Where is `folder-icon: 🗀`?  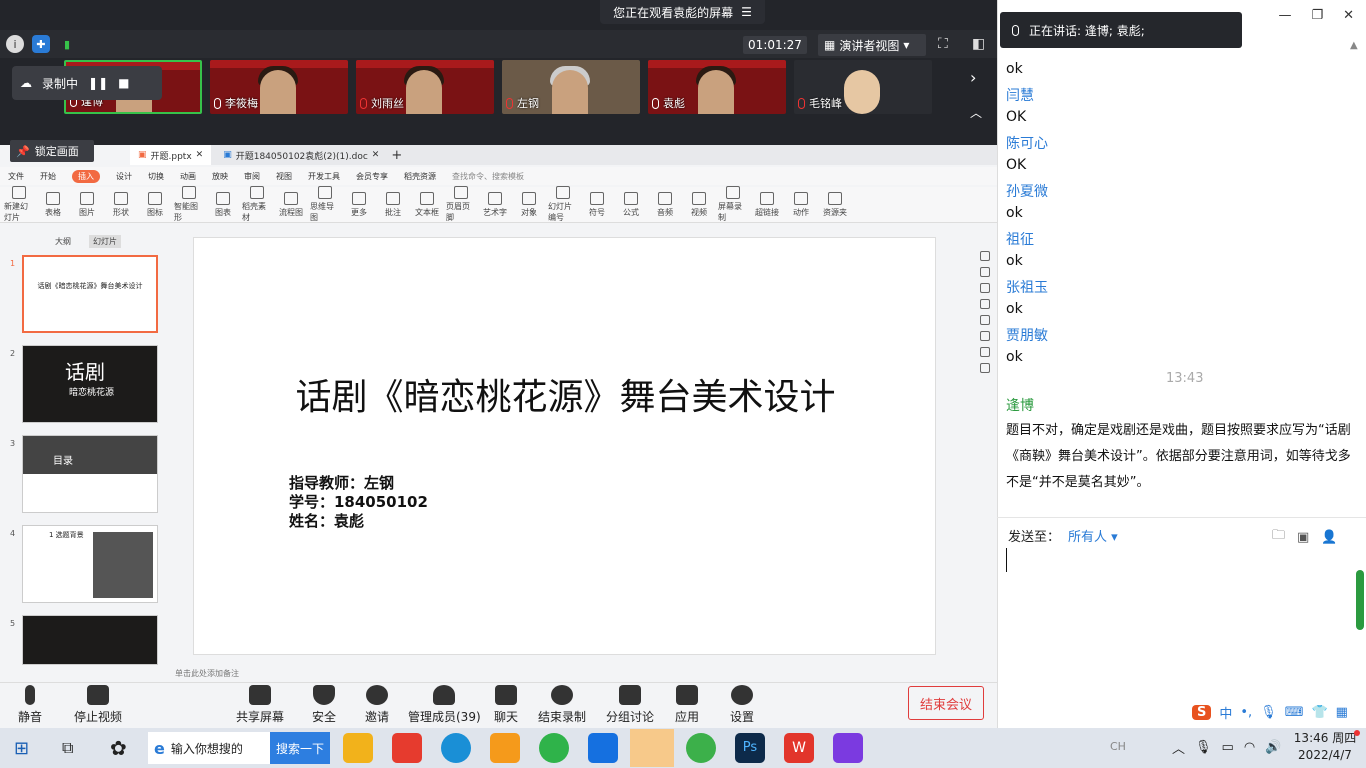
folder-icon: 🗀 is located at coordinates (1278, 537).